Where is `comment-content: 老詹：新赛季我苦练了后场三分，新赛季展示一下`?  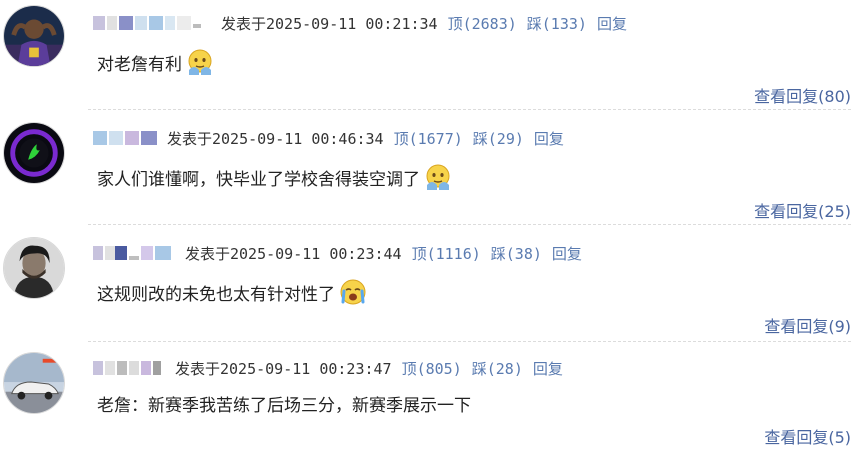 comment-content: 老詹：新赛季我苦练了后场三分，新赛季展示一下 is located at coordinates (284, 403).